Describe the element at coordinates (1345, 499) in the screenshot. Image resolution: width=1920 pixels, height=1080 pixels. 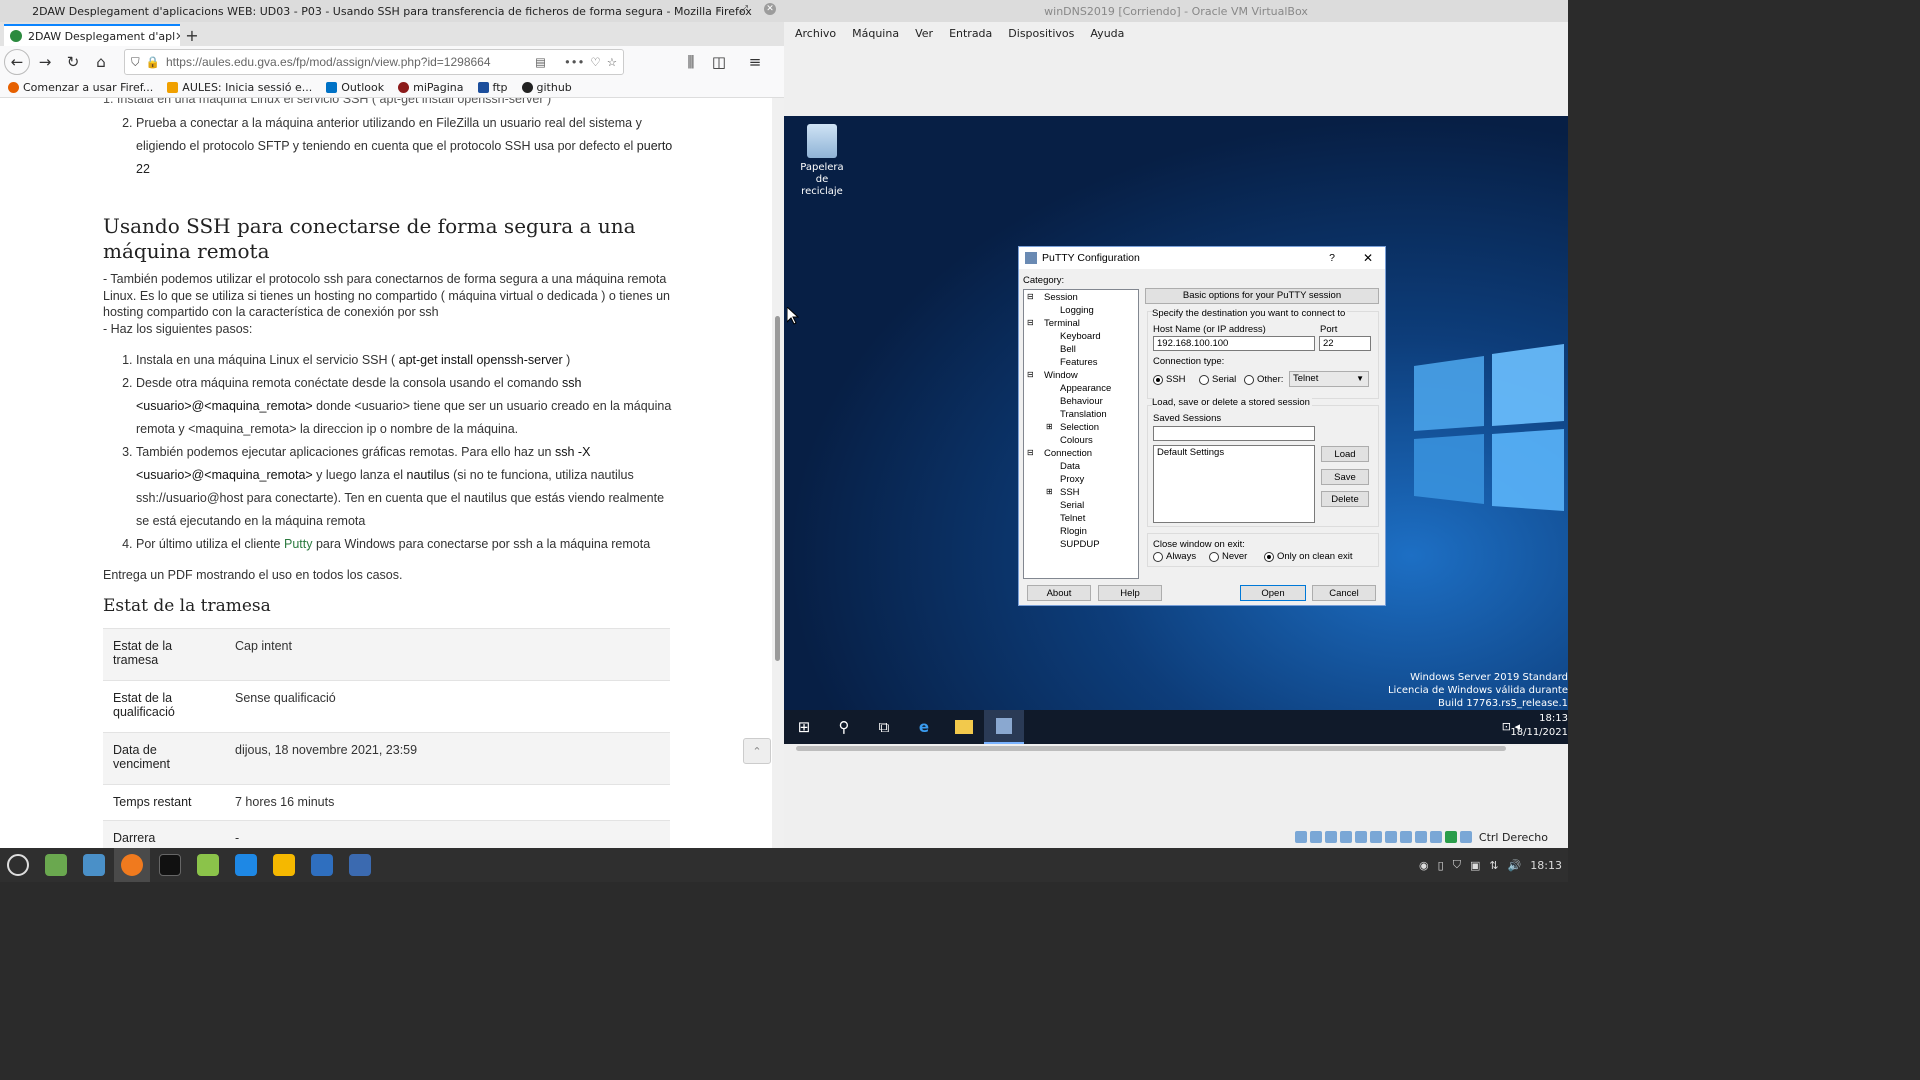
I see `delete-button: Delete` at that location.